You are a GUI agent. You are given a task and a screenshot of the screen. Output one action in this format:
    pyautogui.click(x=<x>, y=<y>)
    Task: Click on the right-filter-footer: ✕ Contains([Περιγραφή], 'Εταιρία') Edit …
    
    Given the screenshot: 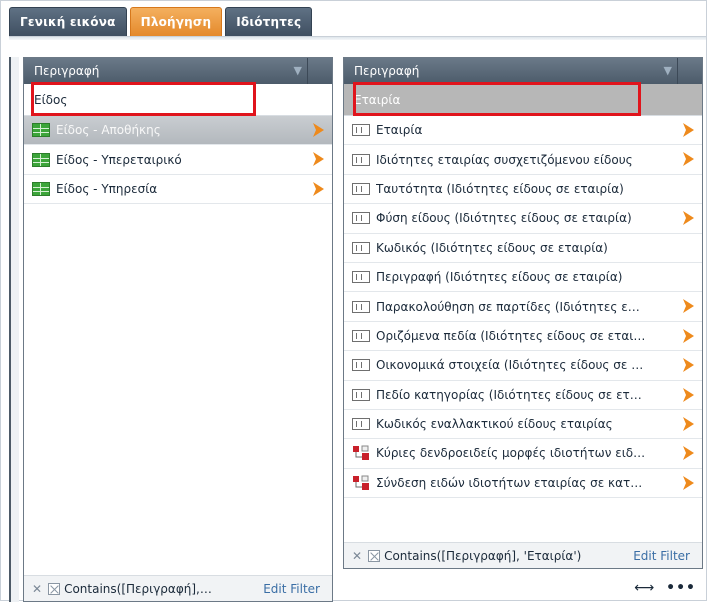 What is the action you would take?
    pyautogui.click(x=523, y=555)
    